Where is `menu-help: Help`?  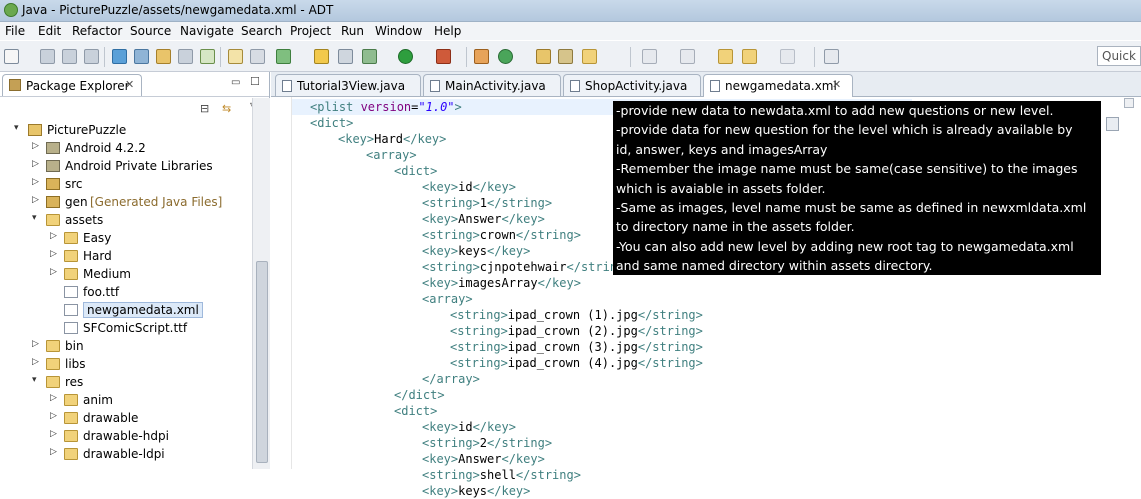 menu-help: Help is located at coordinates (447, 31).